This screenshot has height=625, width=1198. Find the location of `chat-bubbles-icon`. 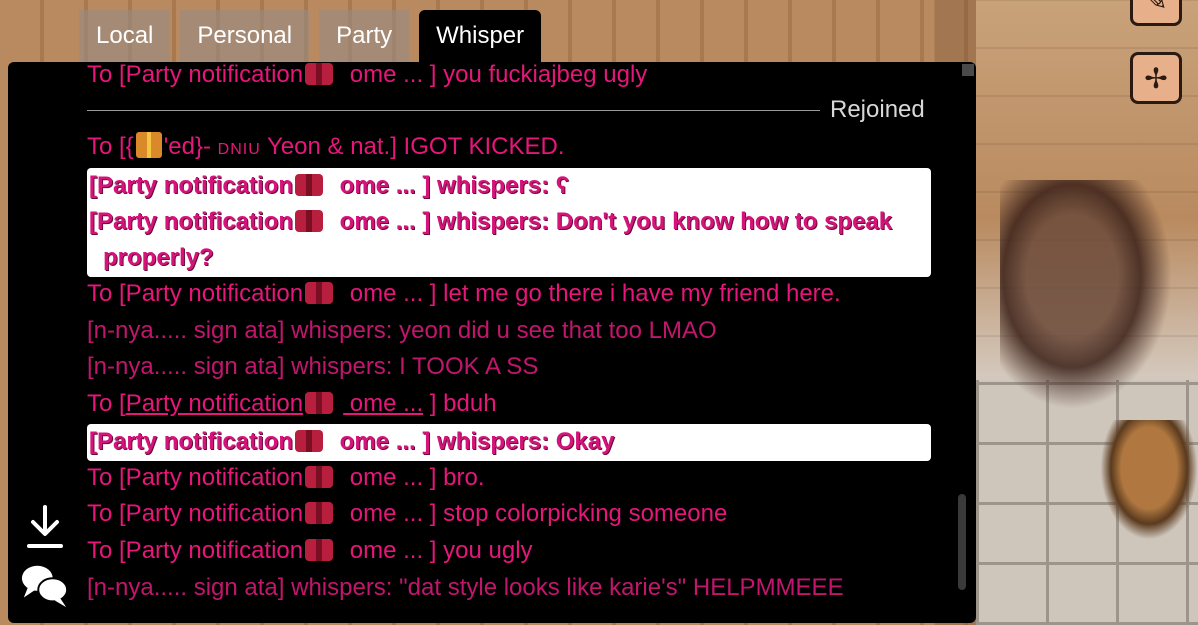

chat-bubbles-icon is located at coordinates (45, 586).